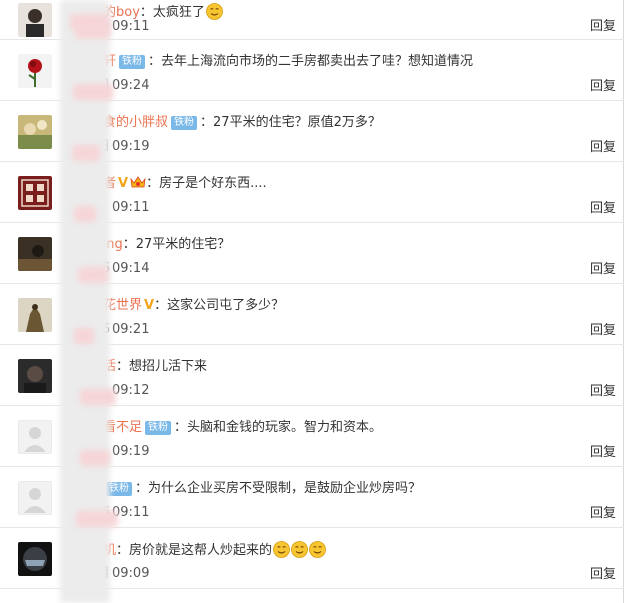 The width and height of the screenshot is (625, 603). Describe the element at coordinates (131, 573) in the screenshot. I see `comment-time: 09:09` at that location.